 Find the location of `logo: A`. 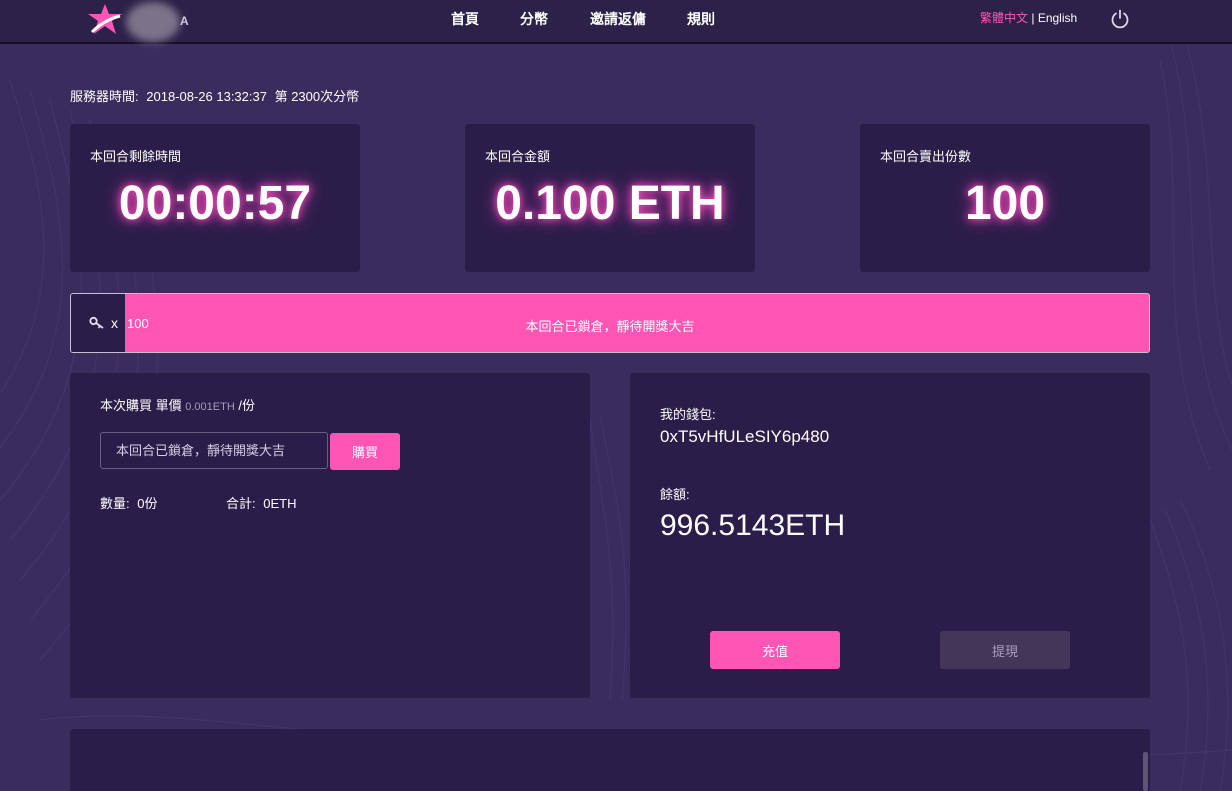

logo: A is located at coordinates (143, 22).